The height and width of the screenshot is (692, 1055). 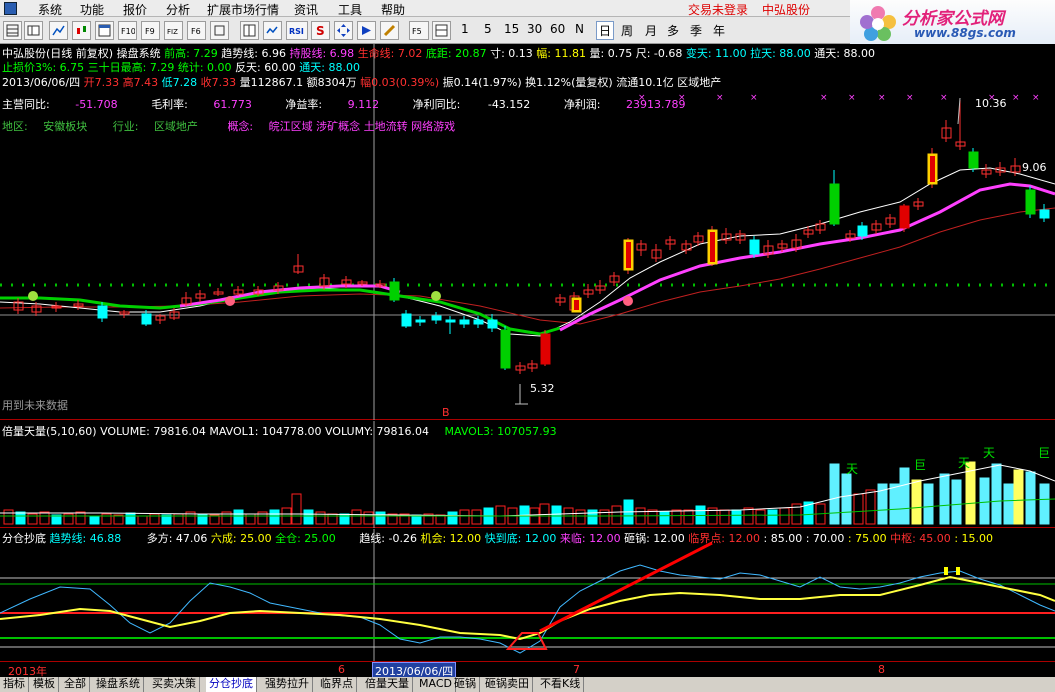 What do you see at coordinates (786, 9) in the screenshot?
I see `stock-name-link: 中弘股份` at bounding box center [786, 9].